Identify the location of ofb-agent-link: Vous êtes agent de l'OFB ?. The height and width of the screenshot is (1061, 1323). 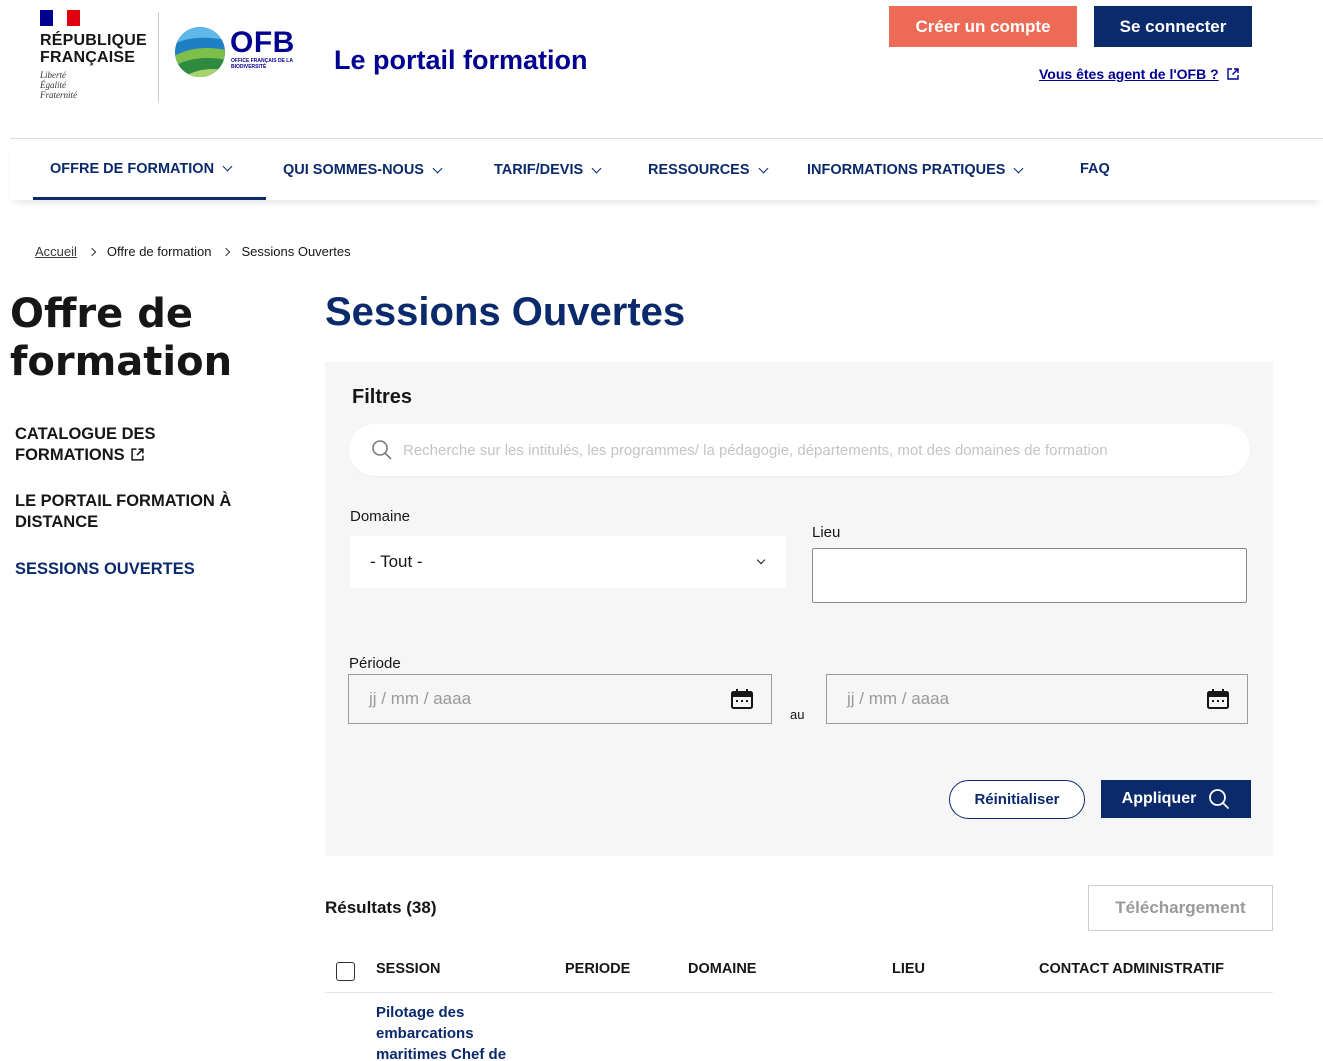
(1139, 74).